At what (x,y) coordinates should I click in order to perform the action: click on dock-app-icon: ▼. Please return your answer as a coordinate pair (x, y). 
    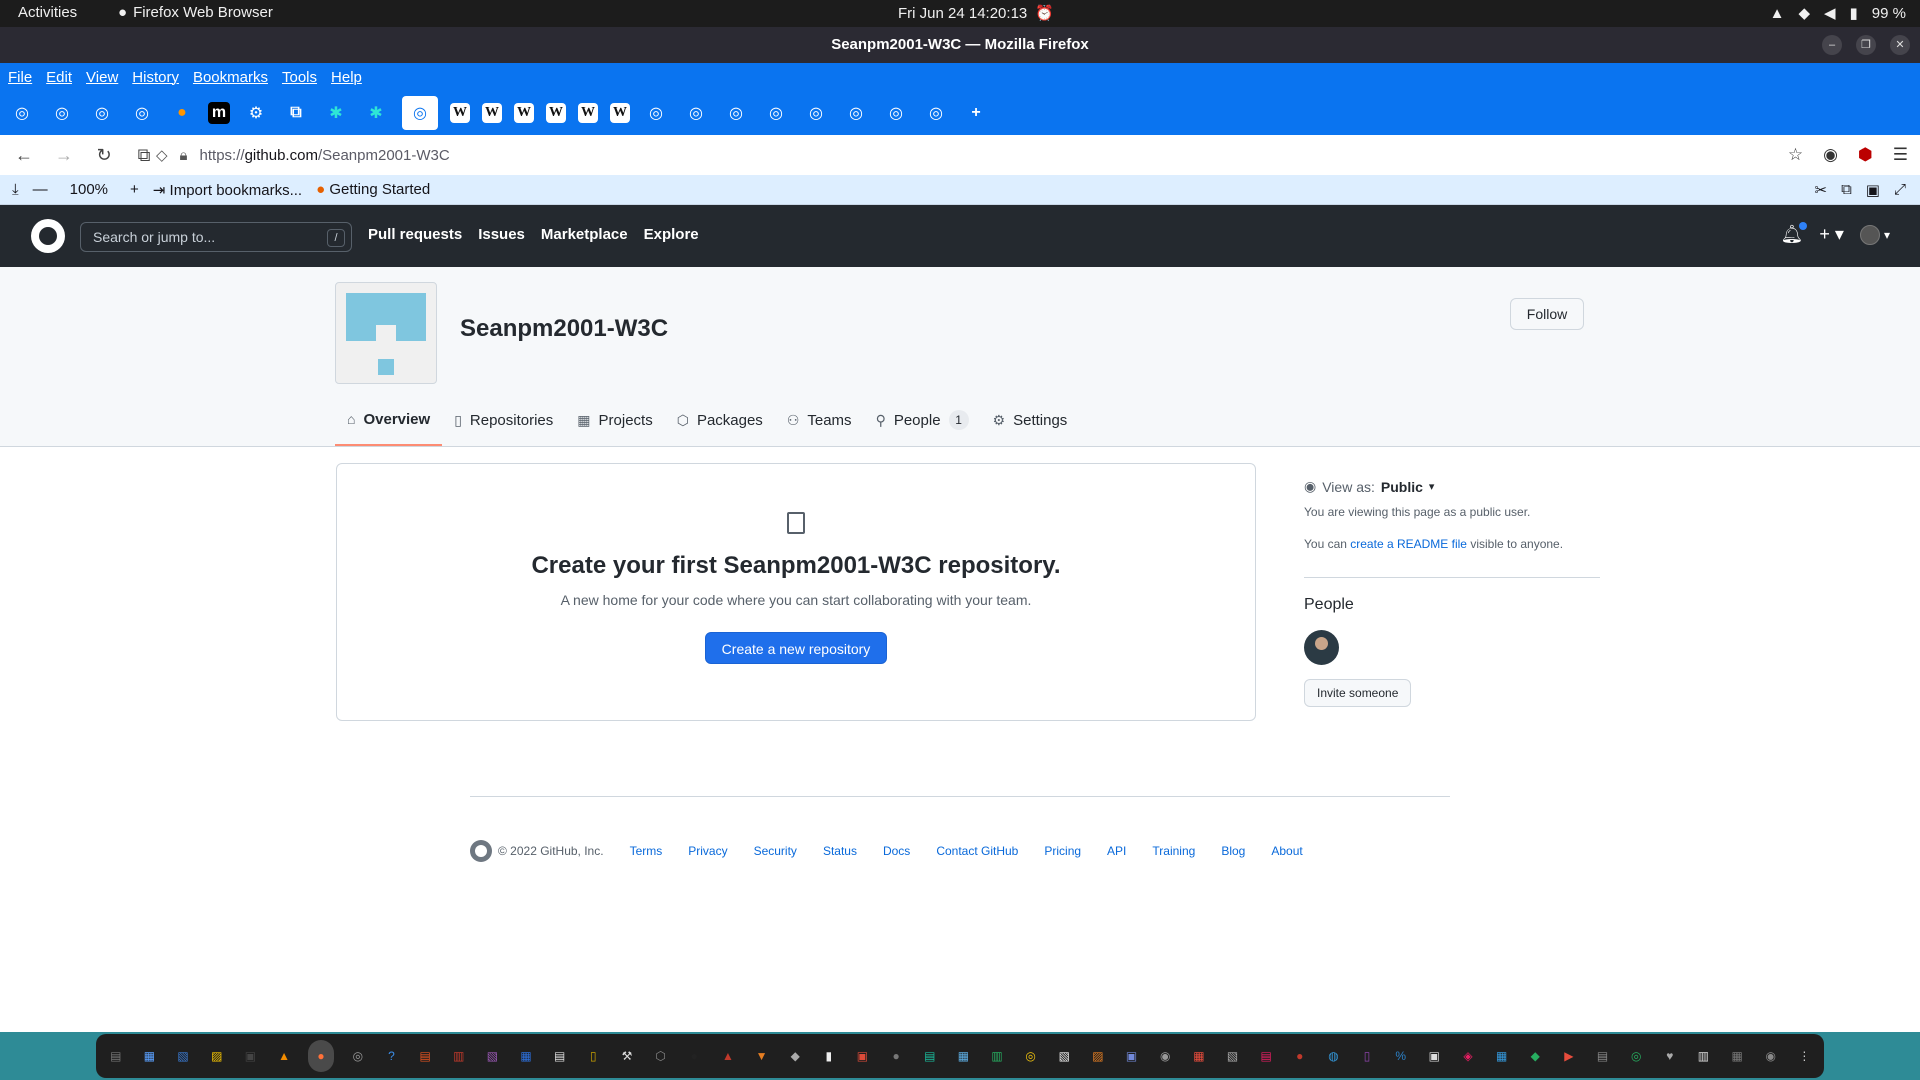
    Looking at the image, I should click on (762, 1056).